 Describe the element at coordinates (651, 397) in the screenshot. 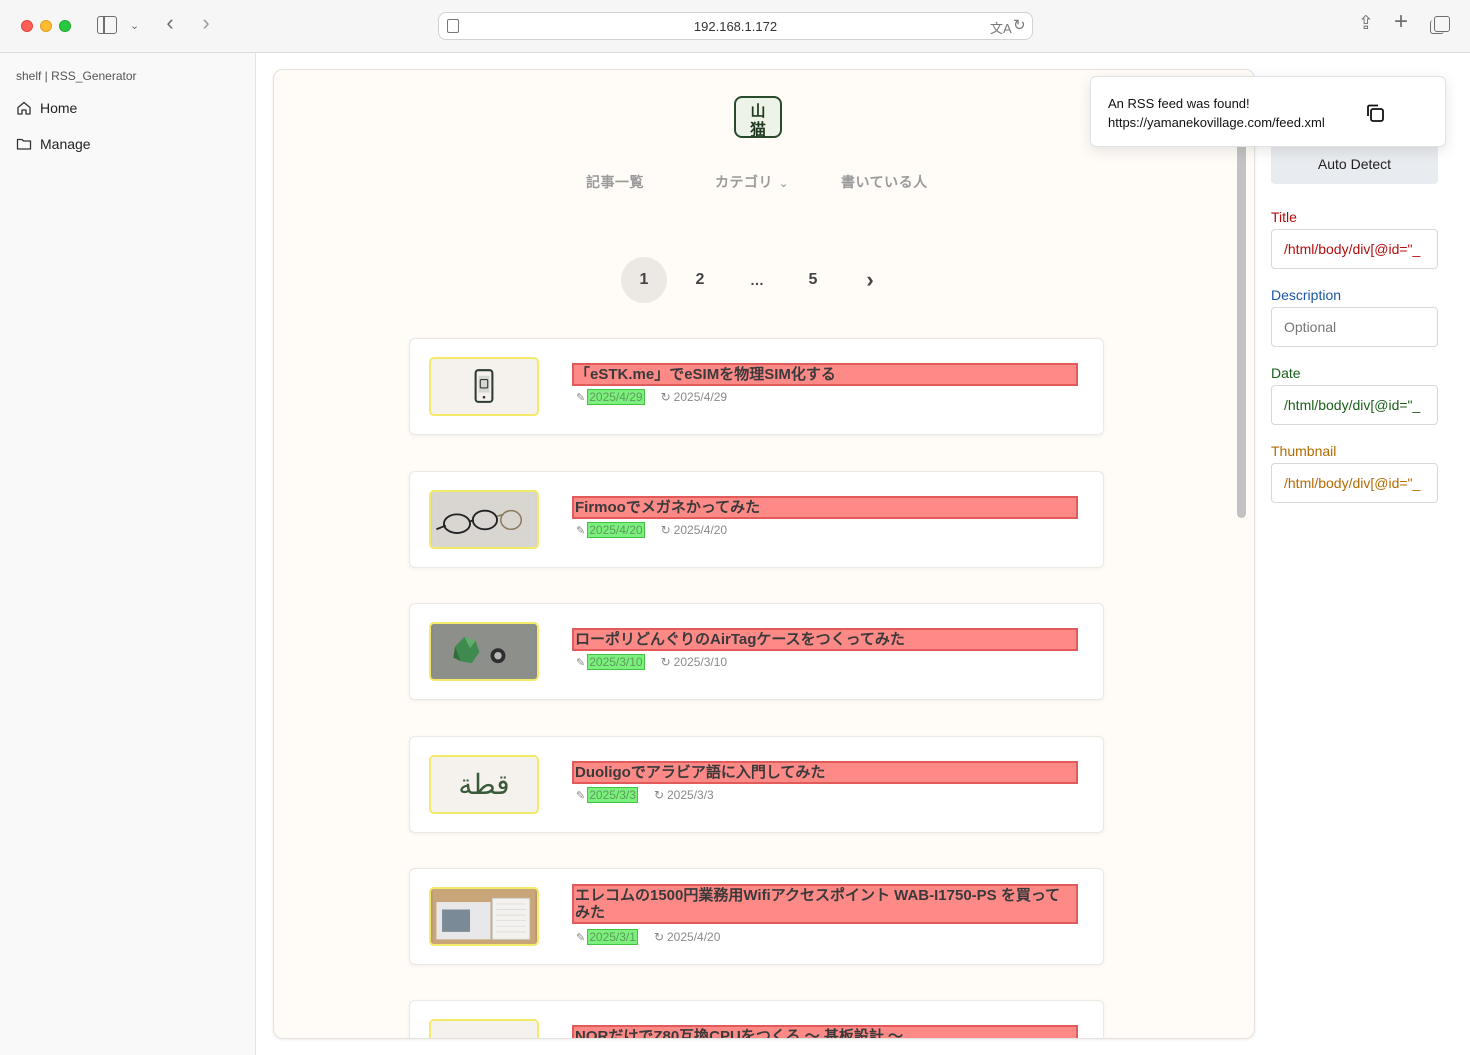

I see `article-meta: ✎ 2025/4/29 ↻ 2025/4/29` at that location.